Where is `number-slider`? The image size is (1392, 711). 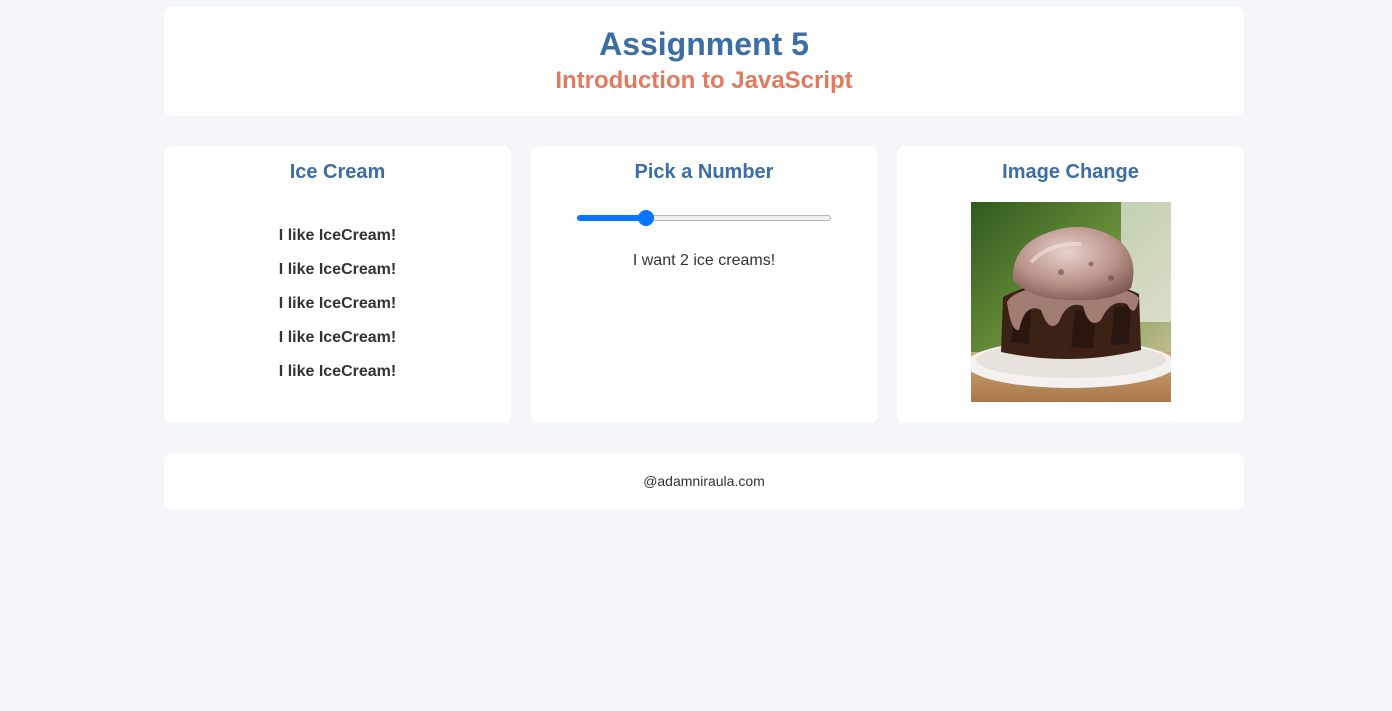
number-slider is located at coordinates (704, 218).